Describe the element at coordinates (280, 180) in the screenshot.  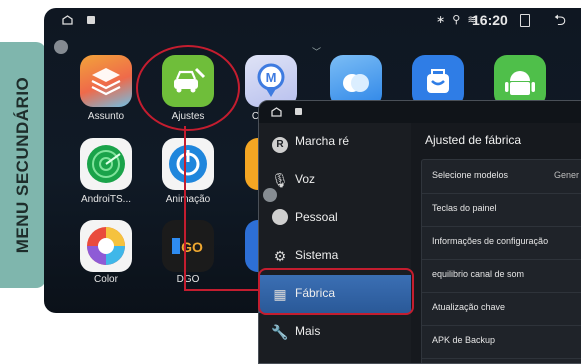
I see `microphone-icon: 🎙` at that location.